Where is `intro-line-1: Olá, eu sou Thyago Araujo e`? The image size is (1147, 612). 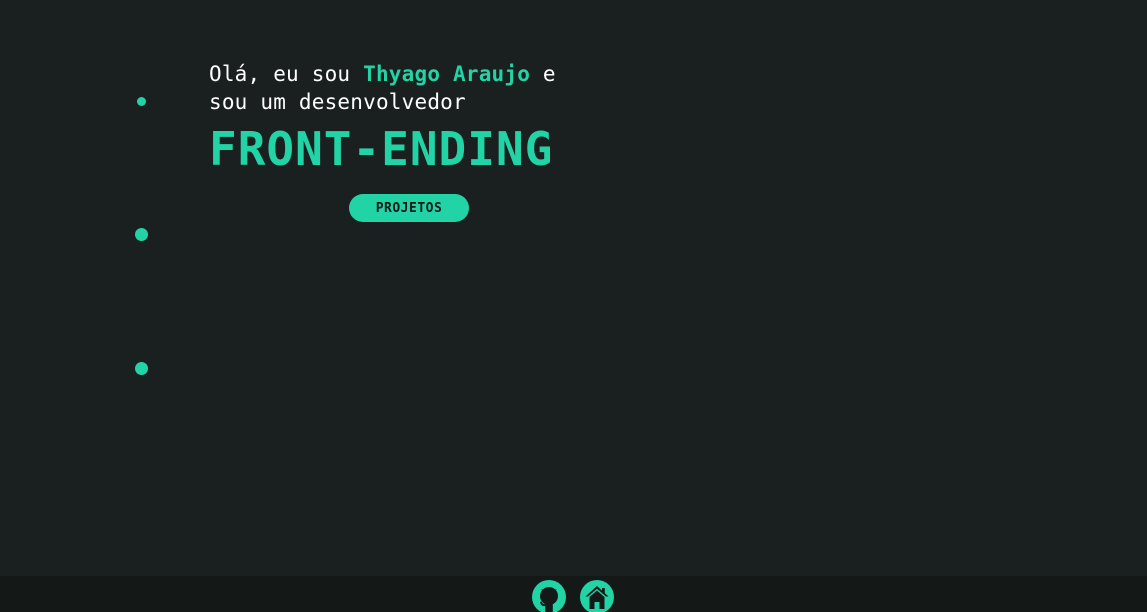 intro-line-1: Olá, eu sou Thyago Araujo e is located at coordinates (382, 74).